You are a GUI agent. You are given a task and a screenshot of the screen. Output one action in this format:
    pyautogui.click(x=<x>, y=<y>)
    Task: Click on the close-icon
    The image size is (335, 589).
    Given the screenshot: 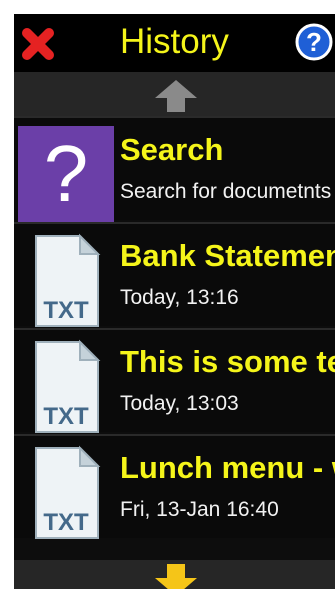 What is the action you would take?
    pyautogui.click(x=38, y=44)
    